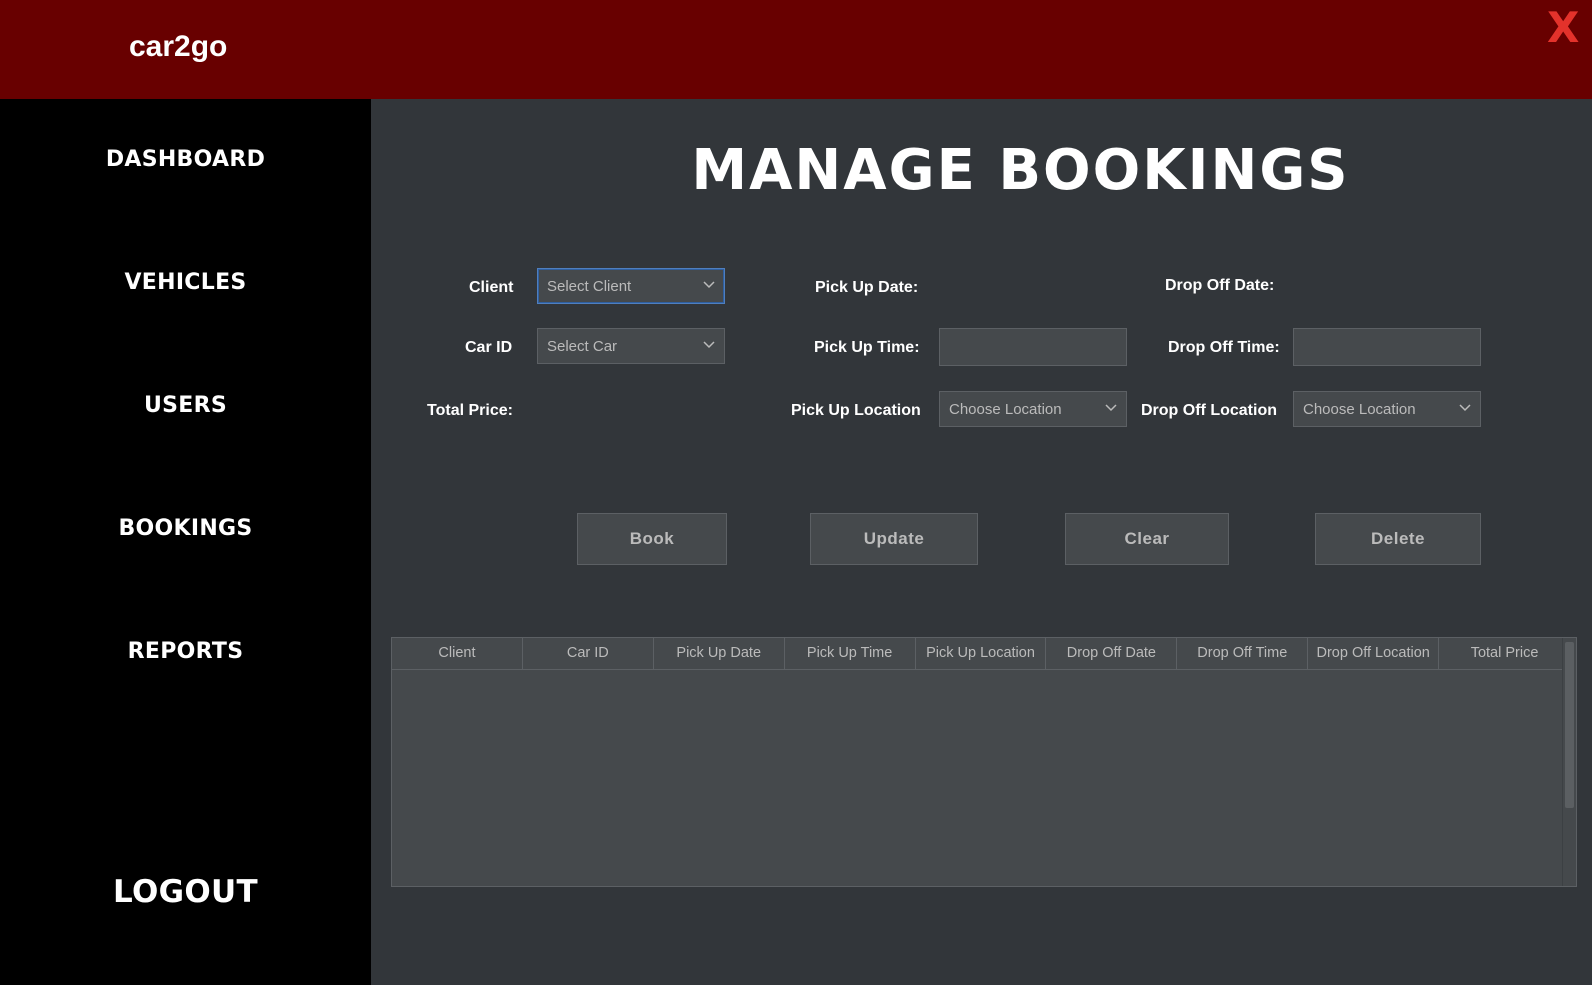  Describe the element at coordinates (489, 347) in the screenshot. I see `car-id-label: Car ID` at that location.